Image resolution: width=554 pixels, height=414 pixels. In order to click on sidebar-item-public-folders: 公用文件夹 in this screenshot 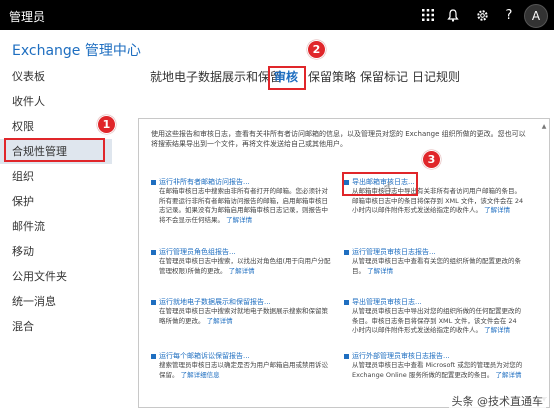, I will do `click(56, 276)`.